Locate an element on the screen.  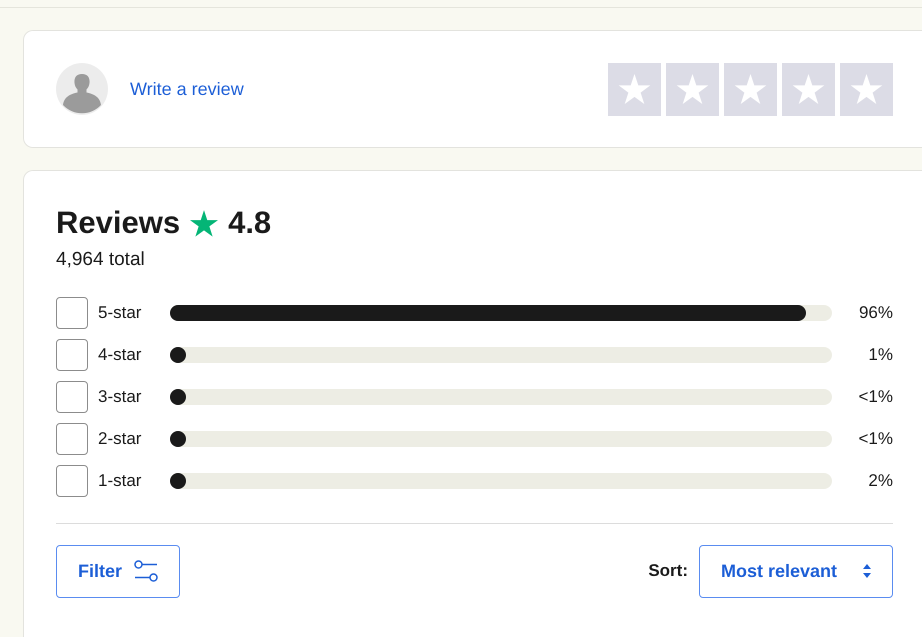
star-level-label: 3-star is located at coordinates (120, 397).